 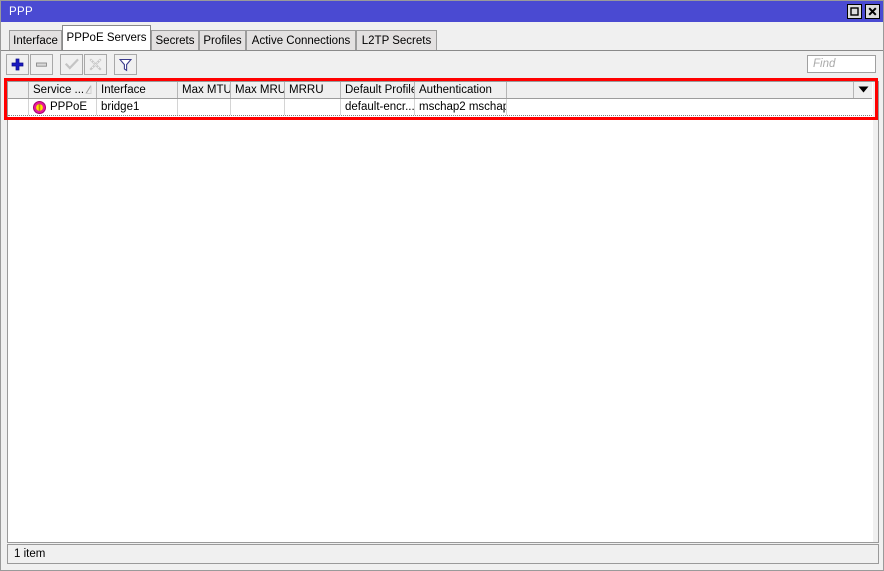 I want to click on header-cell-max-mtu: Max MTU, so click(x=204, y=90).